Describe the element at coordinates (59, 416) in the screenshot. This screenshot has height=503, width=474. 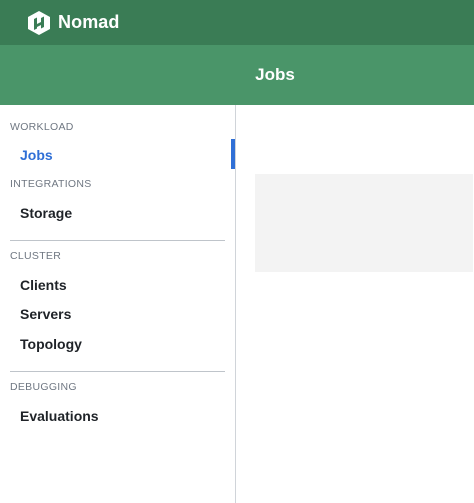
I see `sidebar-item-evaluations: Evaluations` at that location.